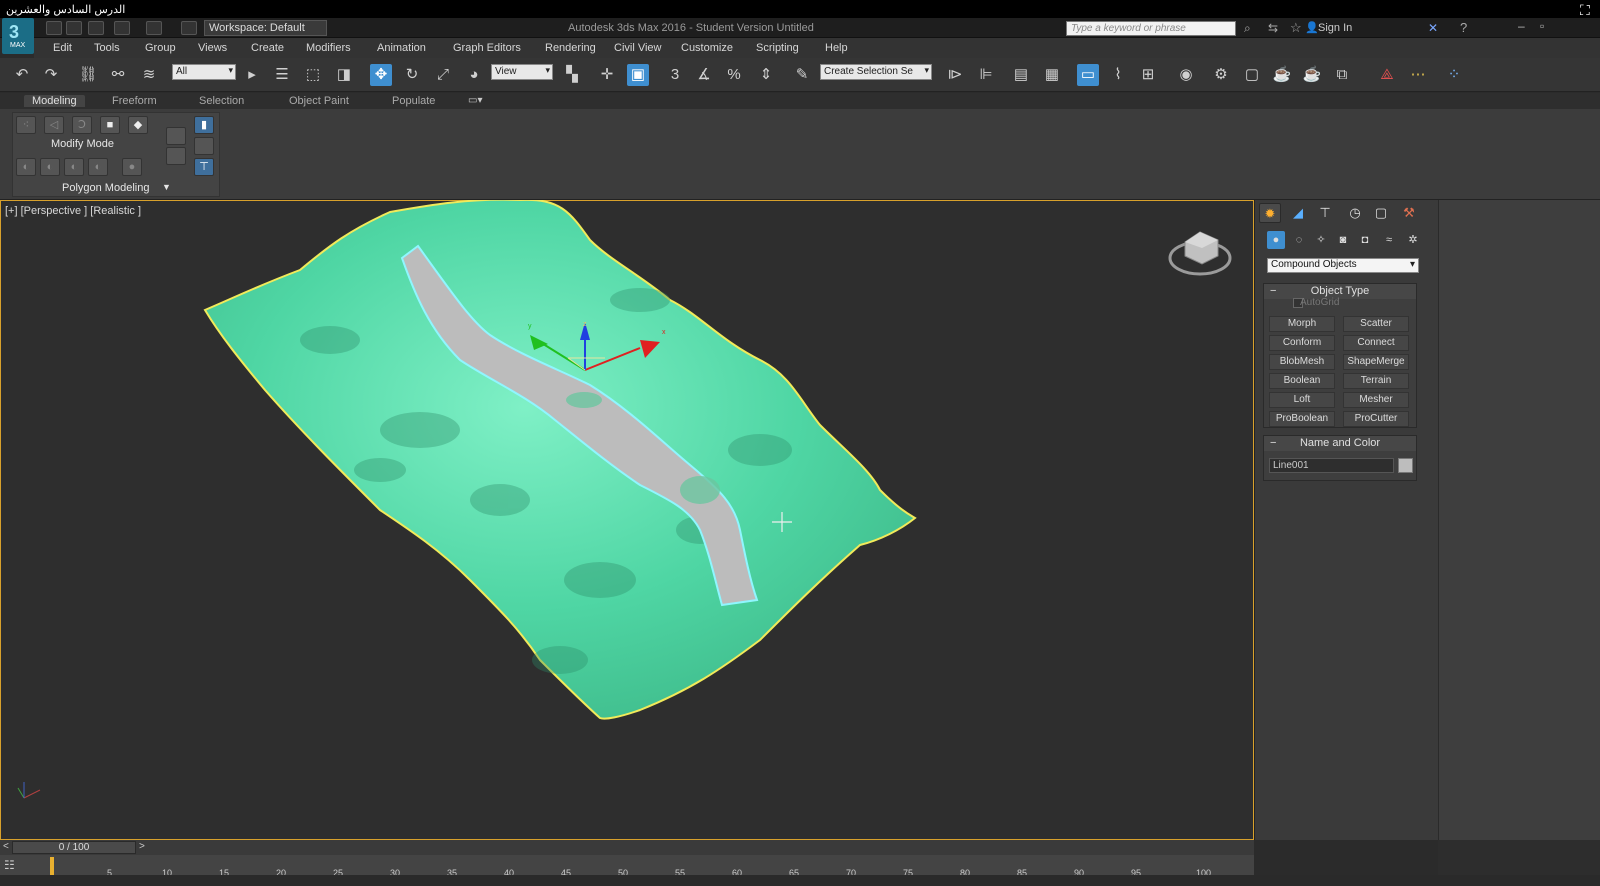 This screenshot has height=886, width=1600. Describe the element at coordinates (74, 847) in the screenshot. I see `time-slider: 0 / 100` at that location.